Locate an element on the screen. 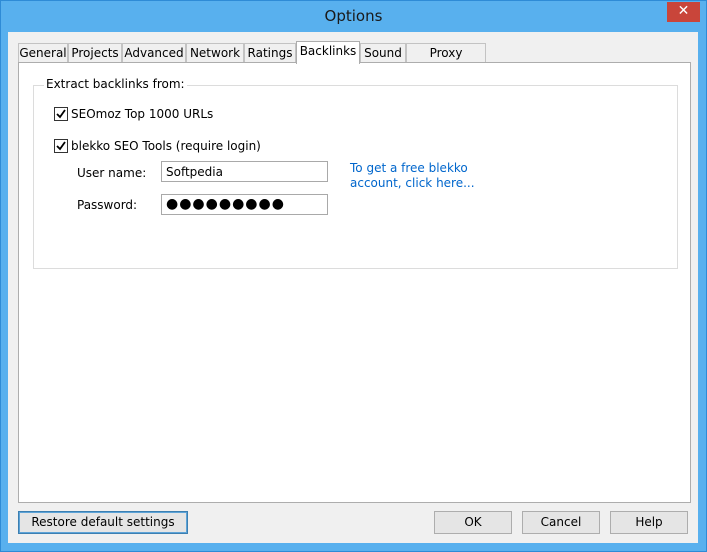 The width and height of the screenshot is (707, 552). window-title: Options is located at coordinates (353, 16).